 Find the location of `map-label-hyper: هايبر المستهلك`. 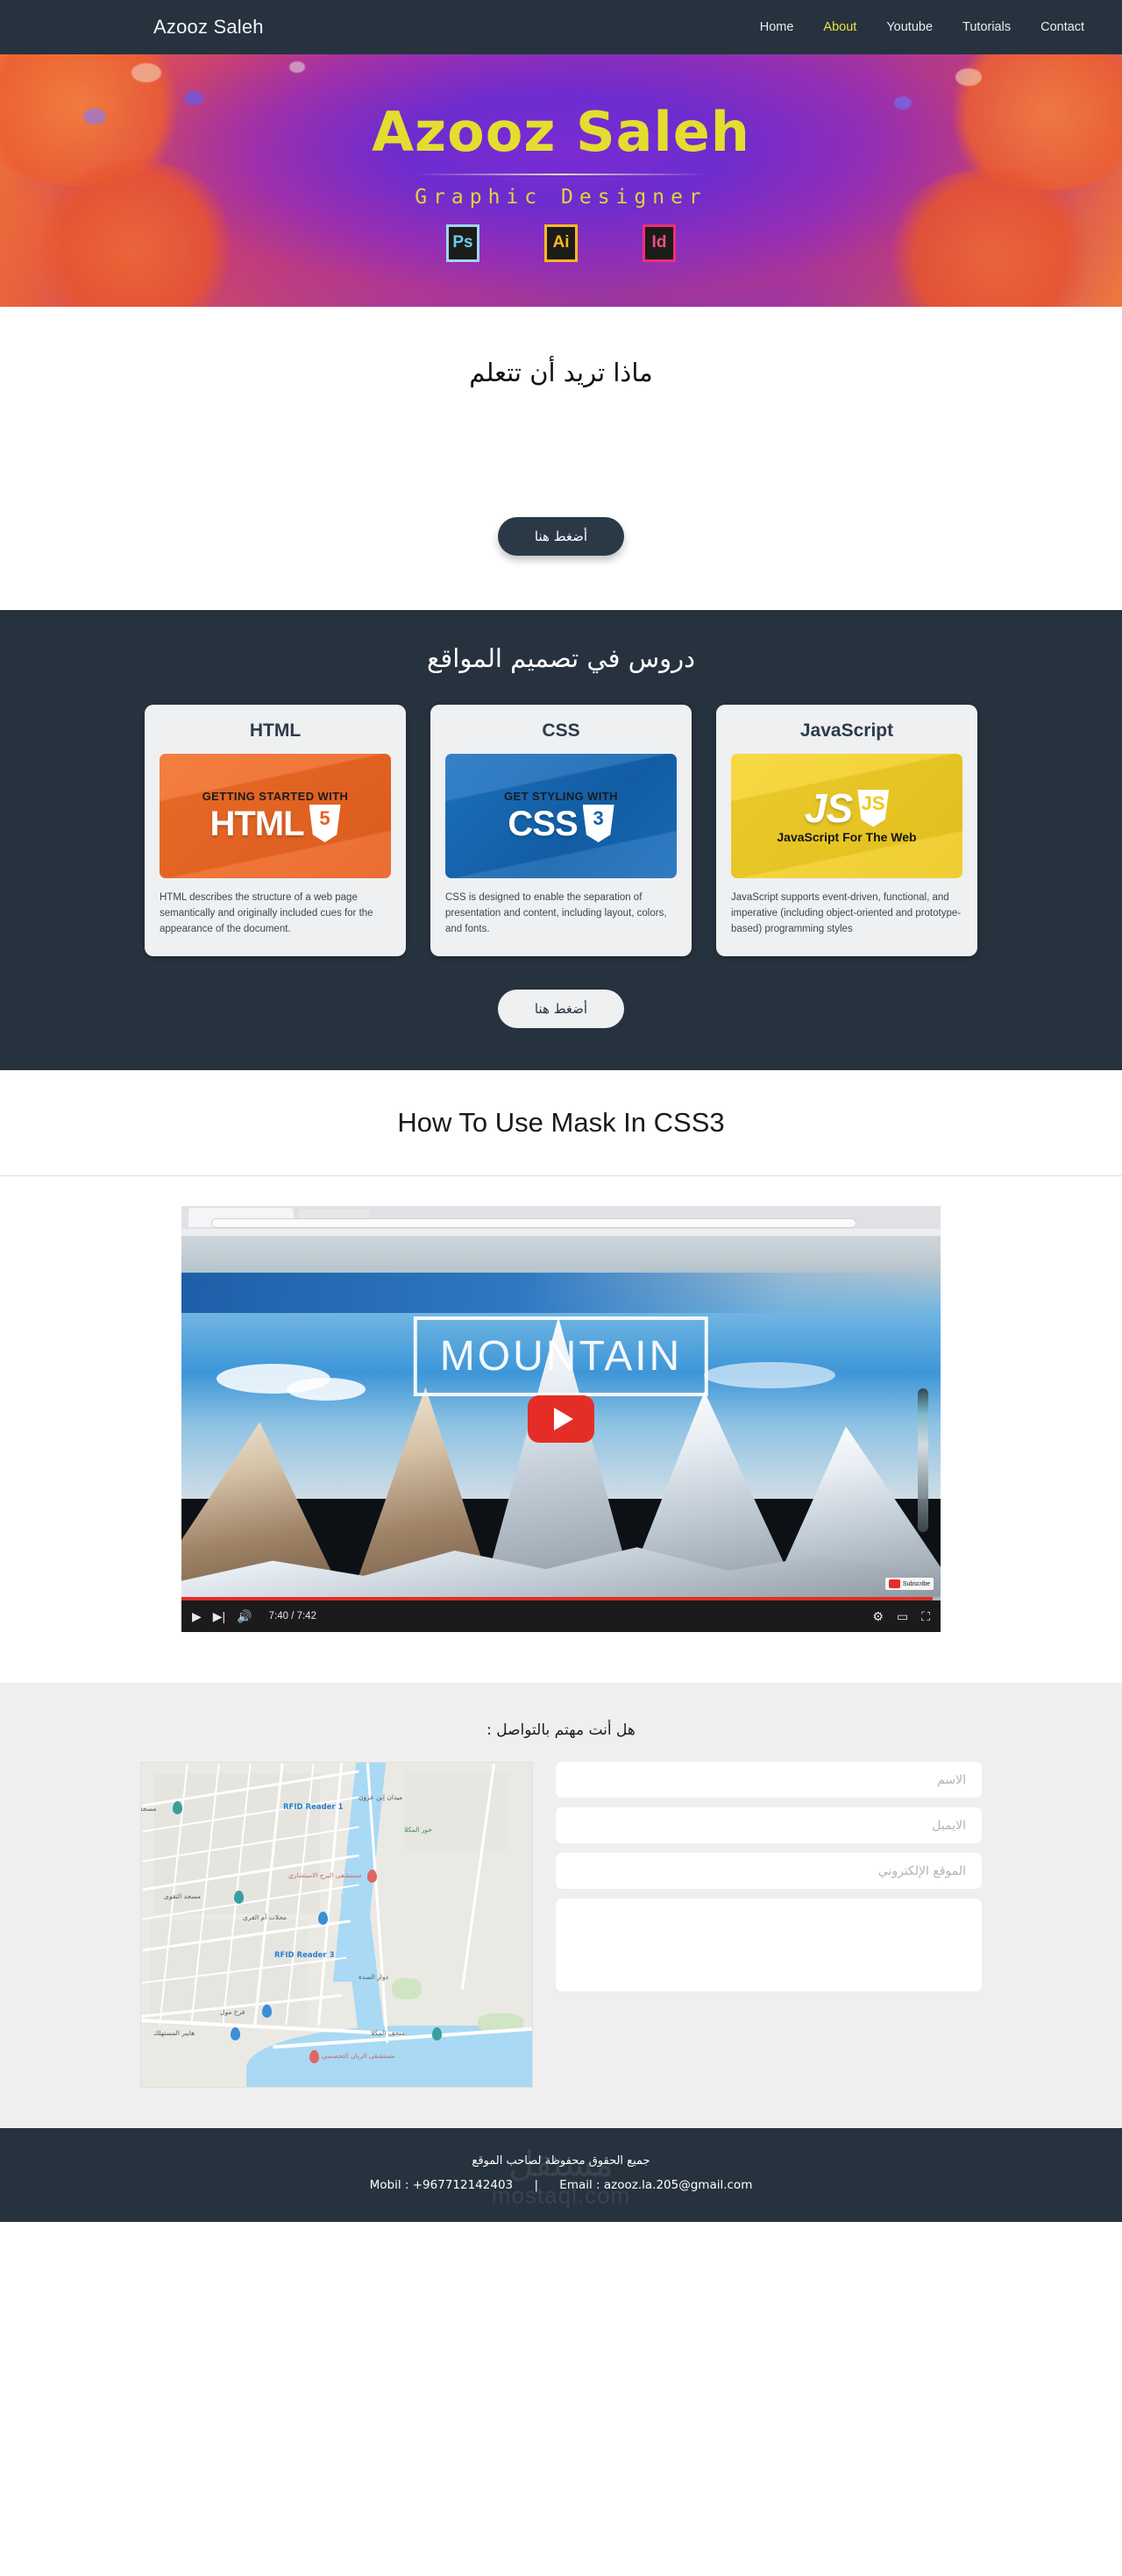

map-label-hyper: هايبر المستهلك is located at coordinates (174, 2033).